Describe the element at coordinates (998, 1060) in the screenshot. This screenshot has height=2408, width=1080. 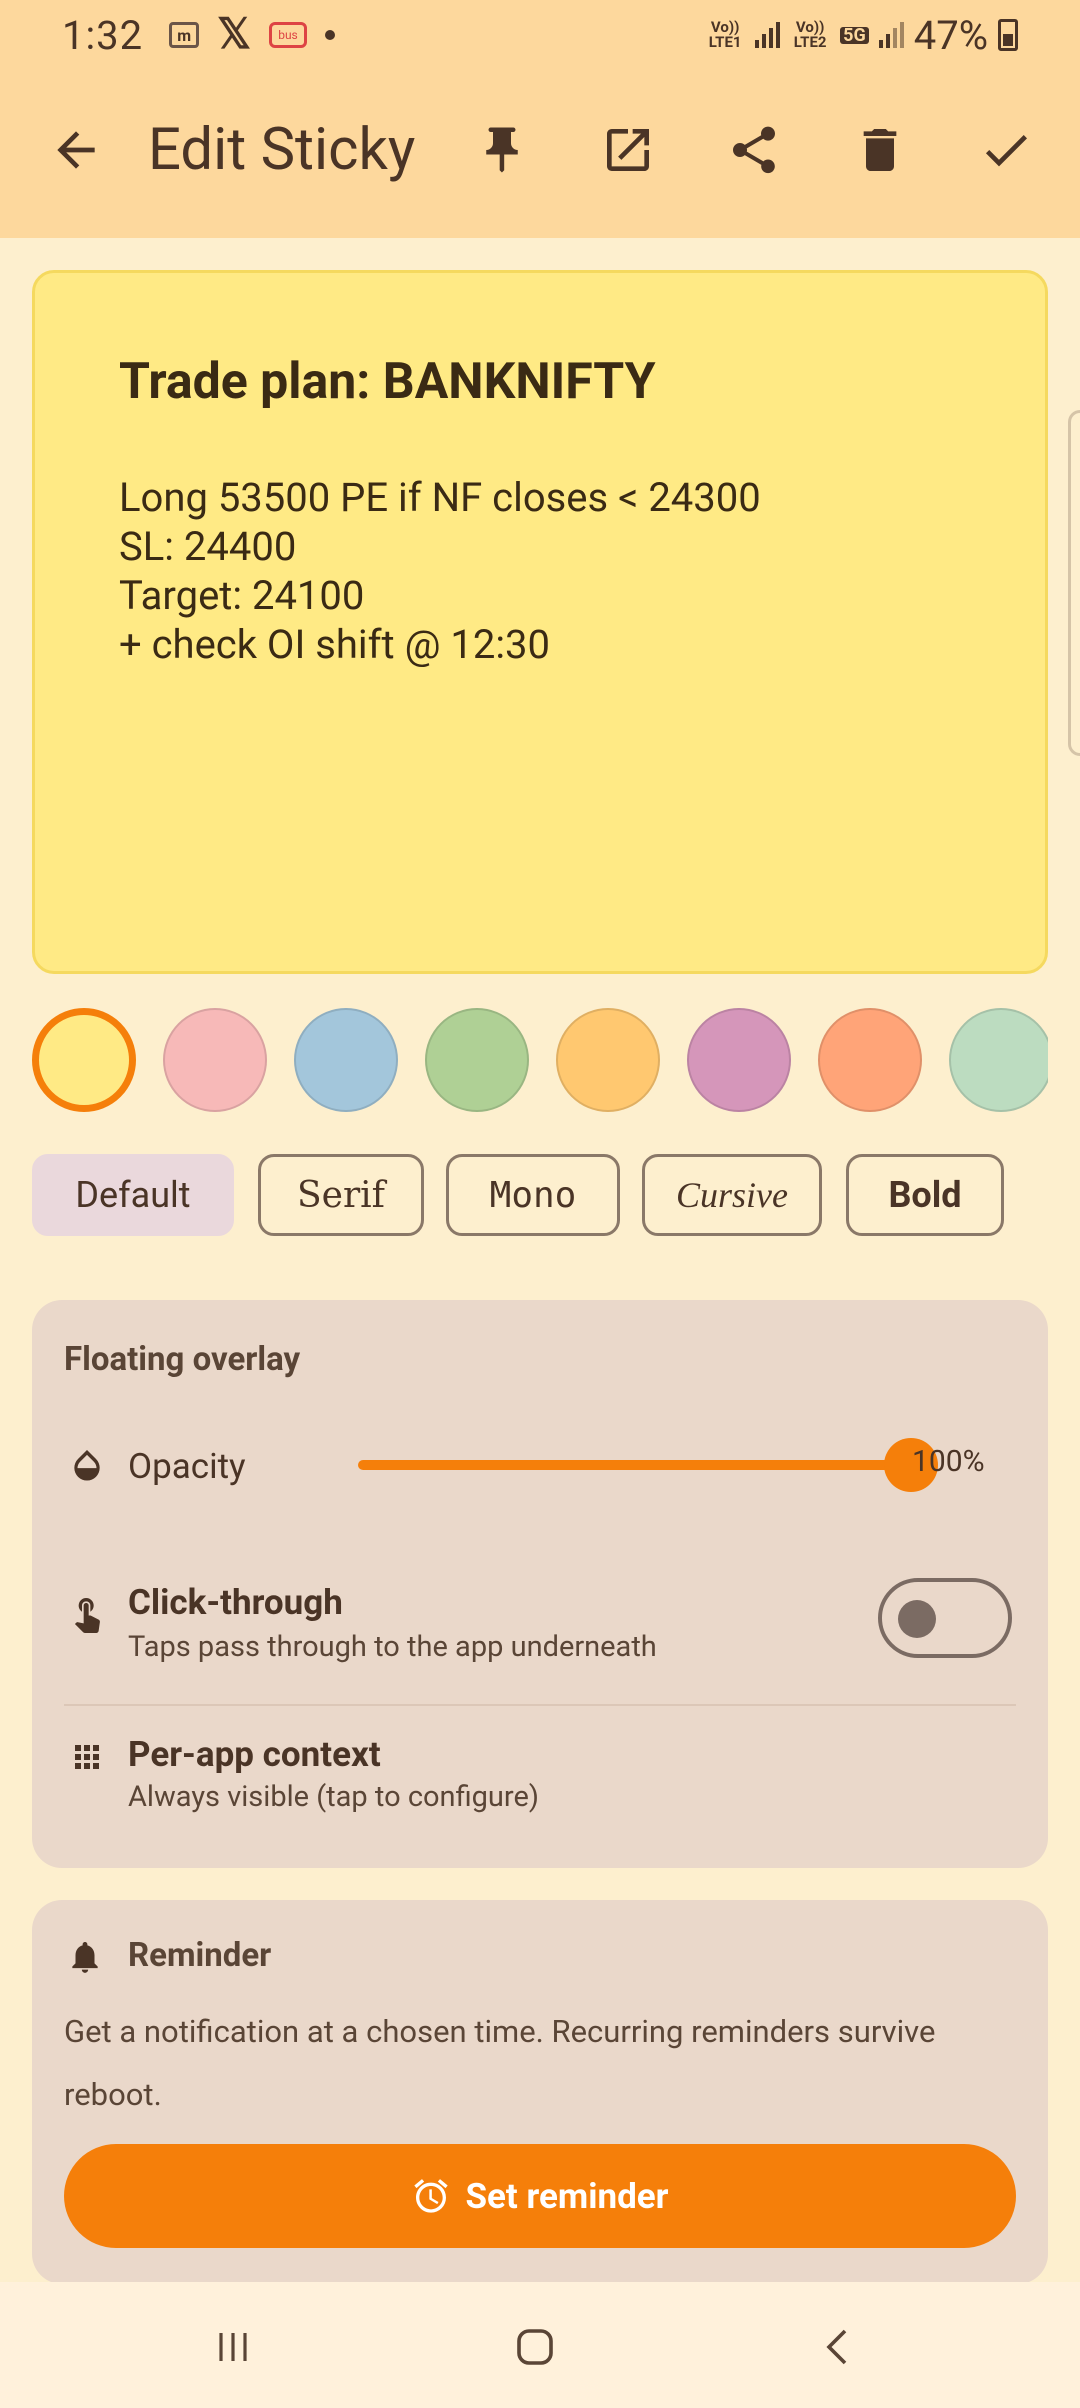
I see `swatch-mint` at that location.